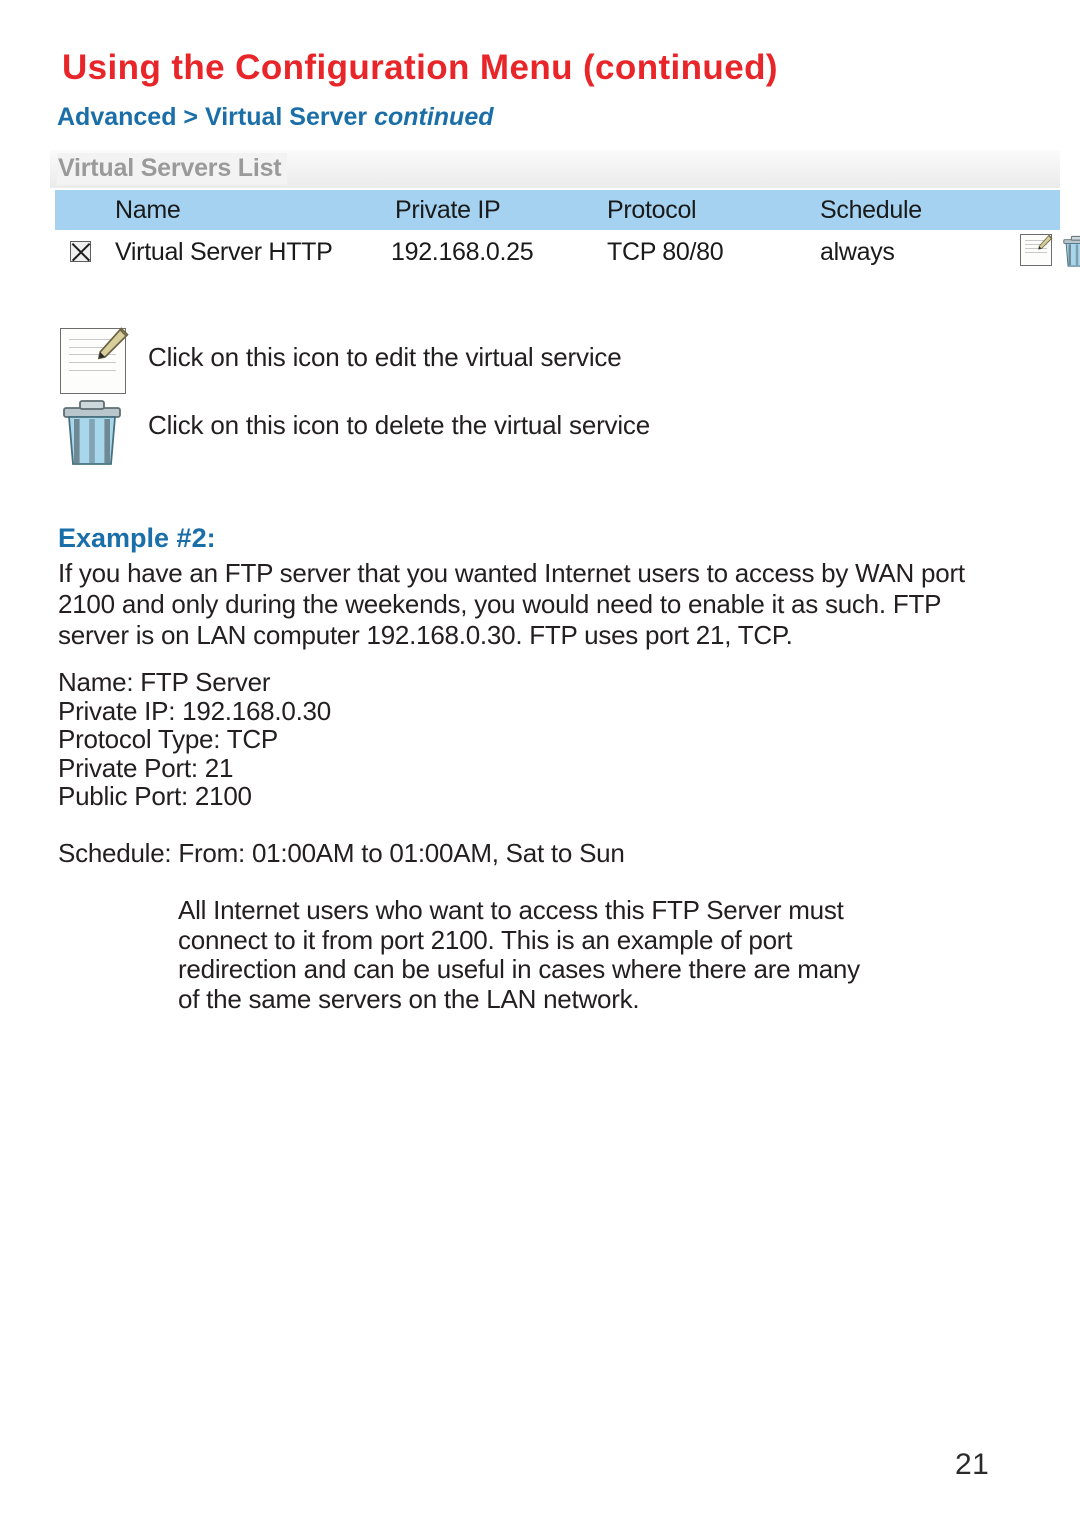 This screenshot has width=1080, height=1529. I want to click on table-header-row: Name Private IP Protocol Schedule, so click(557, 210).